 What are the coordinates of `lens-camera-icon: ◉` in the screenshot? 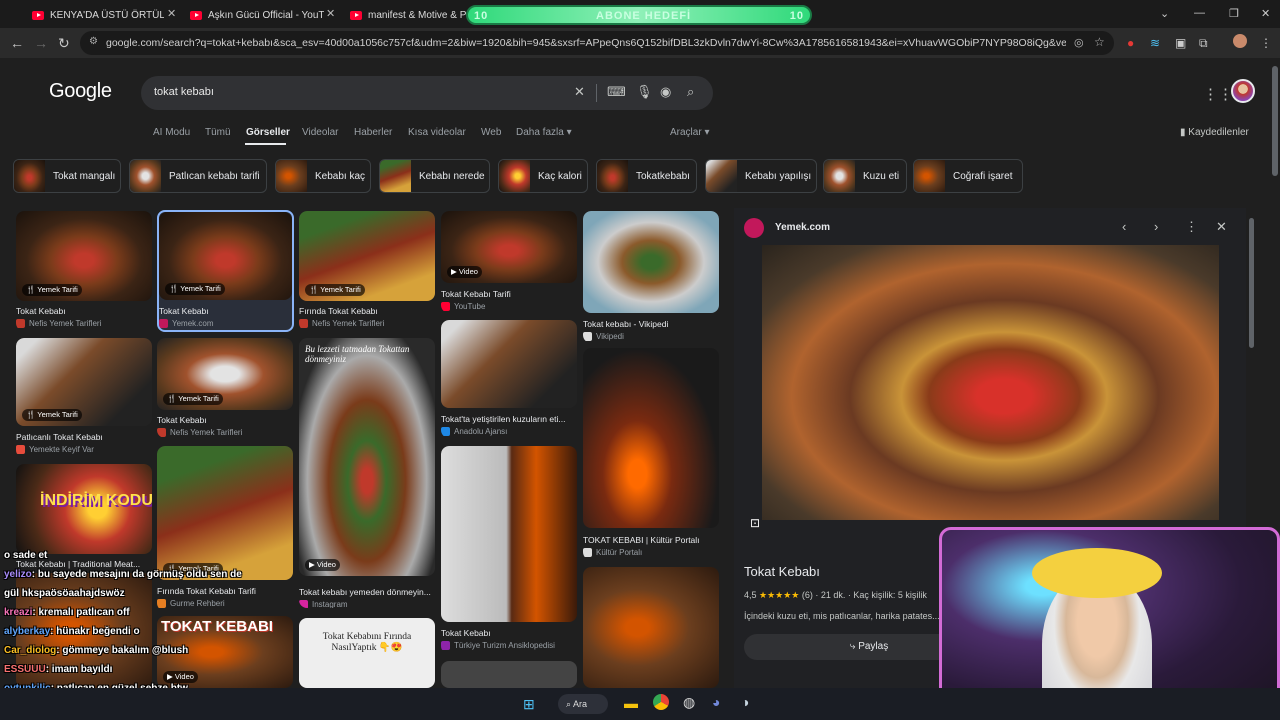 It's located at (665, 92).